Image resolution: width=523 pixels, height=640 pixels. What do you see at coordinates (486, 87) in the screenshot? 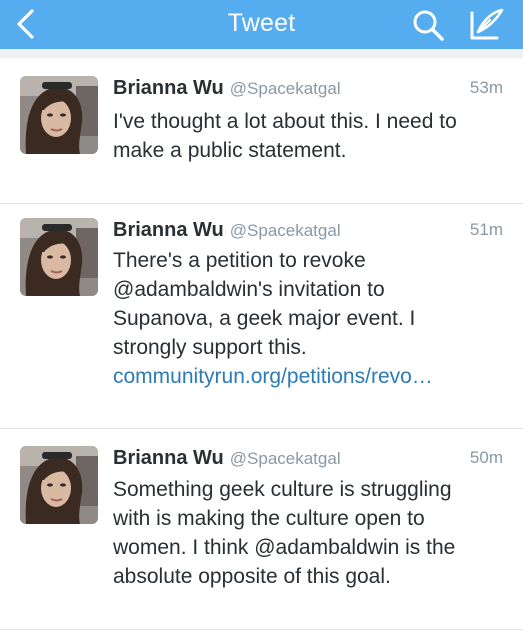
I see `tweet-timestamp: 53m` at bounding box center [486, 87].